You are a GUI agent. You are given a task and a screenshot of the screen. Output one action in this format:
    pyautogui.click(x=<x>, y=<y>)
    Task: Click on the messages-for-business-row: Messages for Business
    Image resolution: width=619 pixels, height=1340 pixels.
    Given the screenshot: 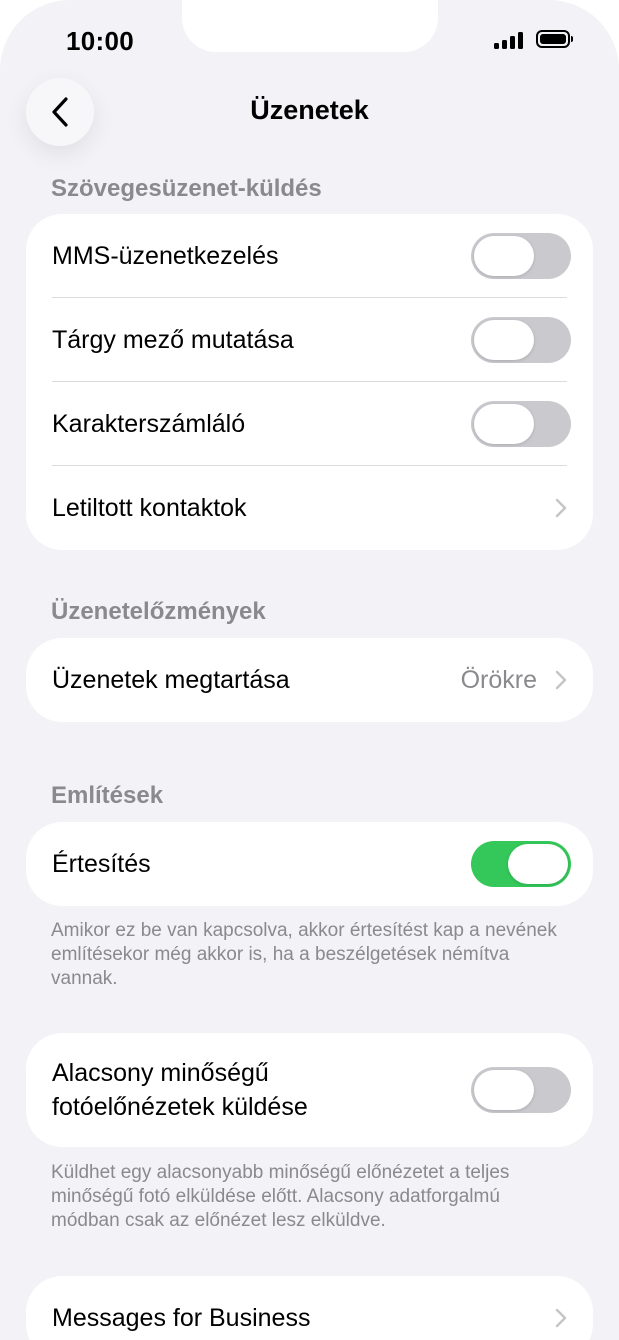 What is the action you would take?
    pyautogui.click(x=309, y=1308)
    